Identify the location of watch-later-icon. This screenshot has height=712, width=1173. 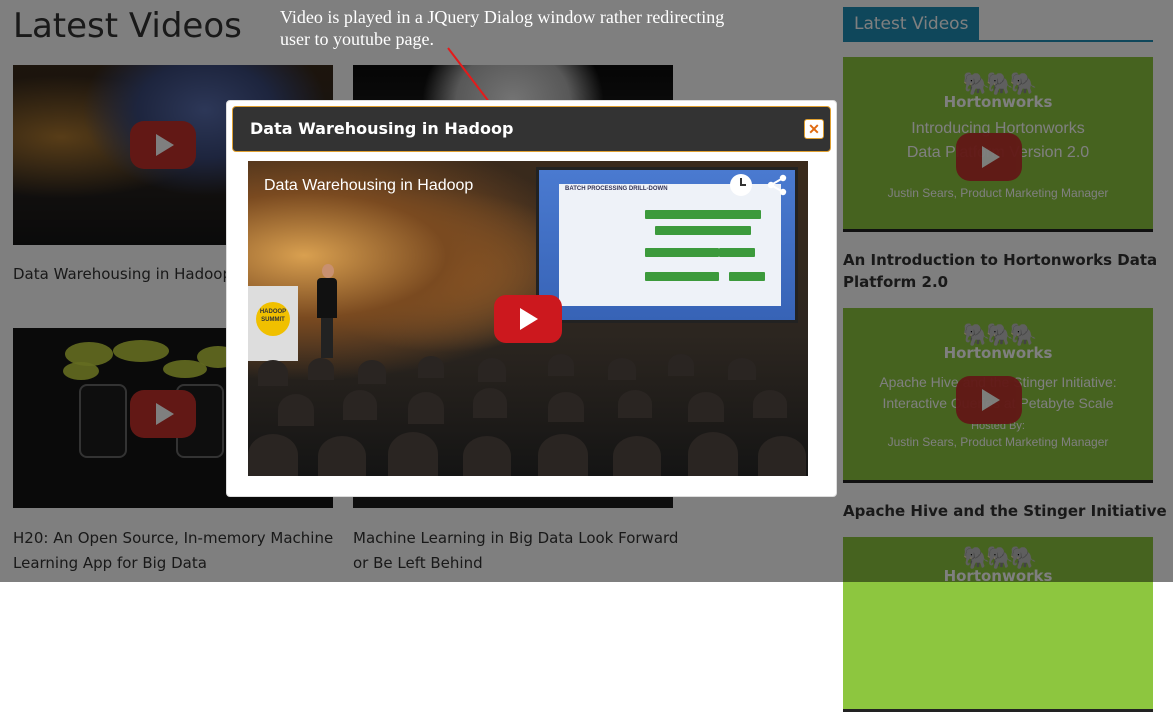
(741, 185).